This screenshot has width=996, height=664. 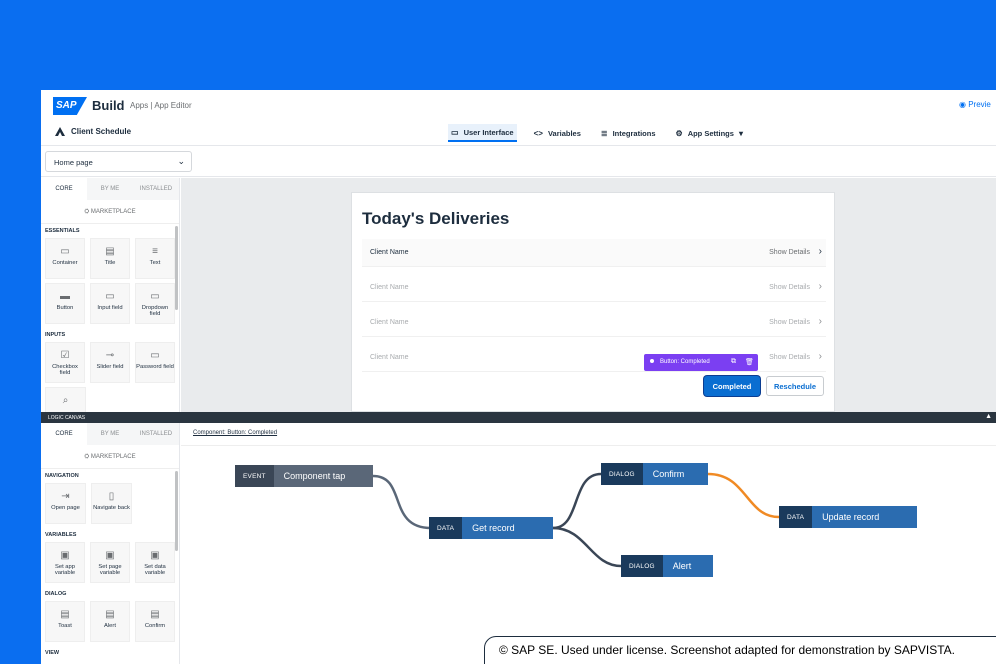 I want to click on component-tabs: CORE BY ME INSTALLED, so click(x=110, y=189).